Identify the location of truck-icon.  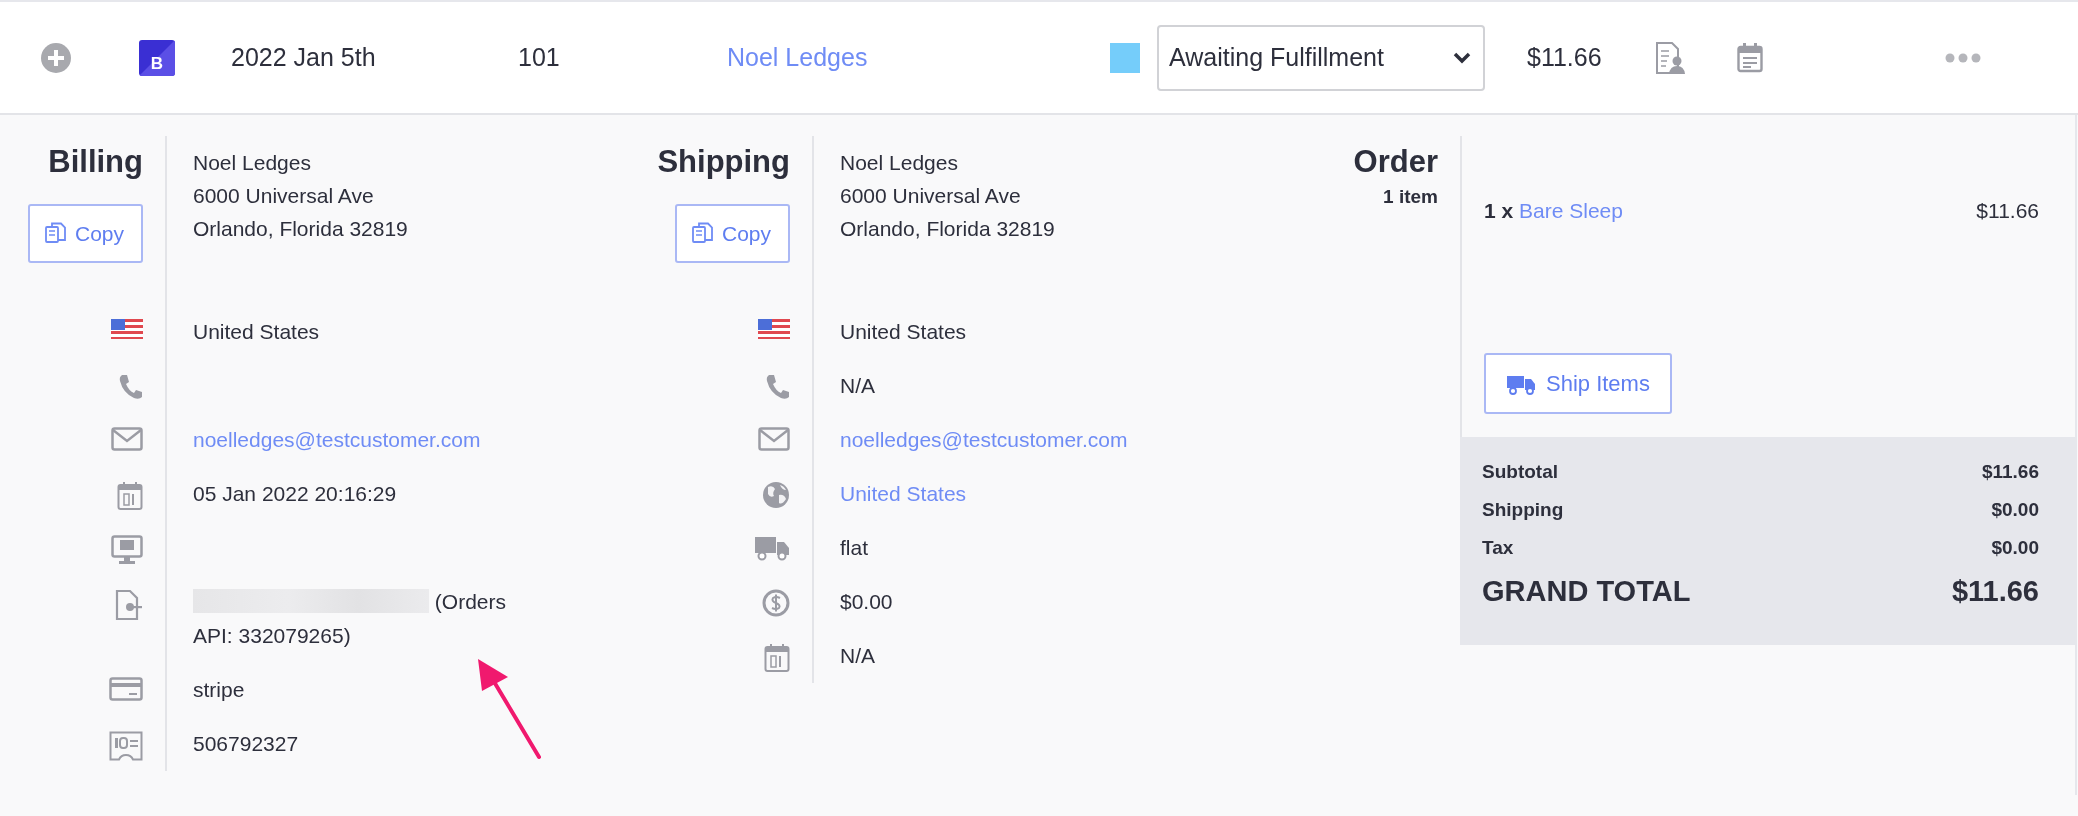
(772, 548).